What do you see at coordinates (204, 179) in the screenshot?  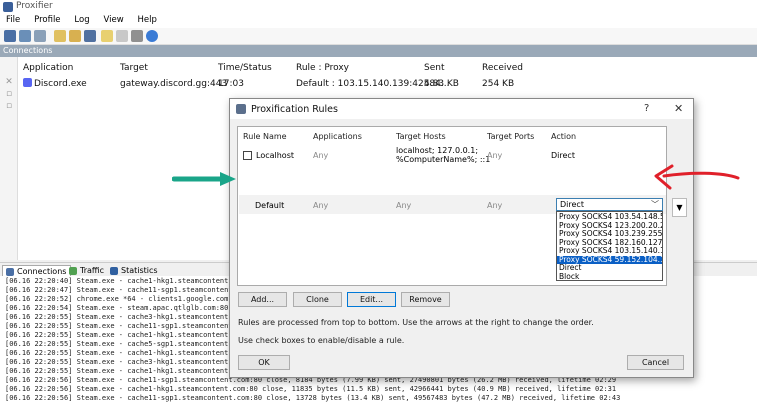 I see `green-arrow-annotation-icon` at bounding box center [204, 179].